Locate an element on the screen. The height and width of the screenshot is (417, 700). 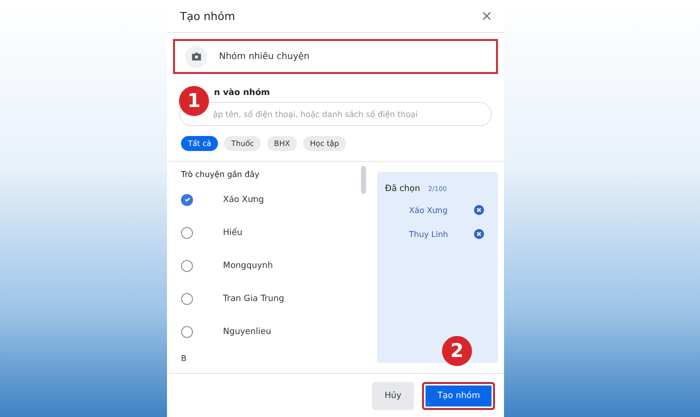
section-heading: Trò chuyện gần đây is located at coordinates (220, 174).